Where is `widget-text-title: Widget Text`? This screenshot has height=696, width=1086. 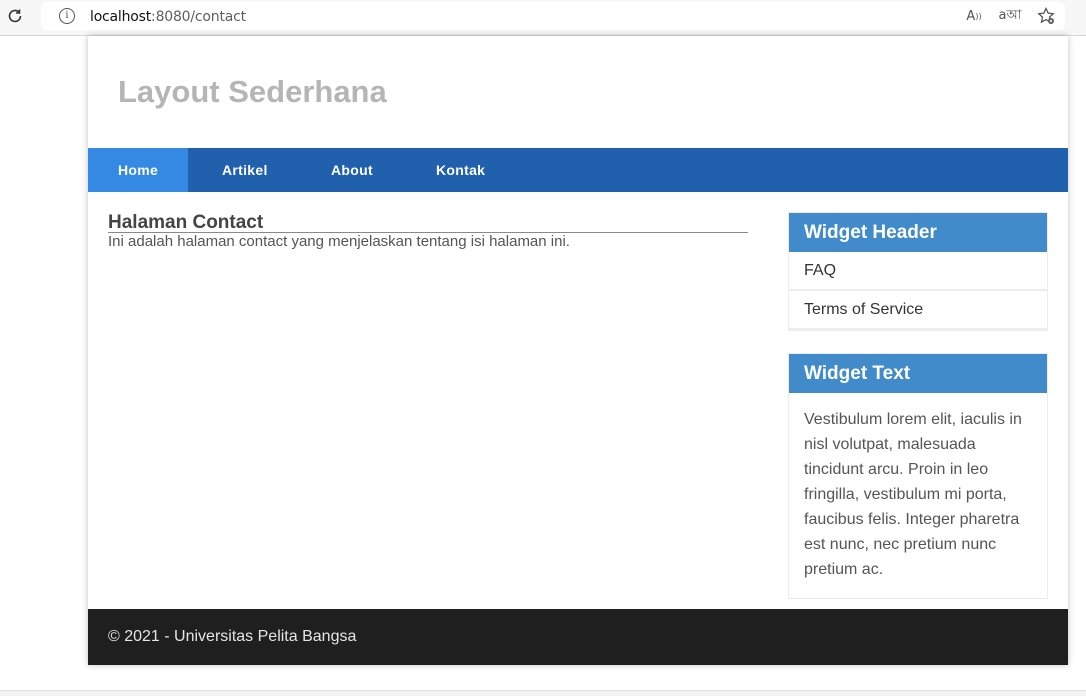
widget-text-title: Widget Text is located at coordinates (918, 373).